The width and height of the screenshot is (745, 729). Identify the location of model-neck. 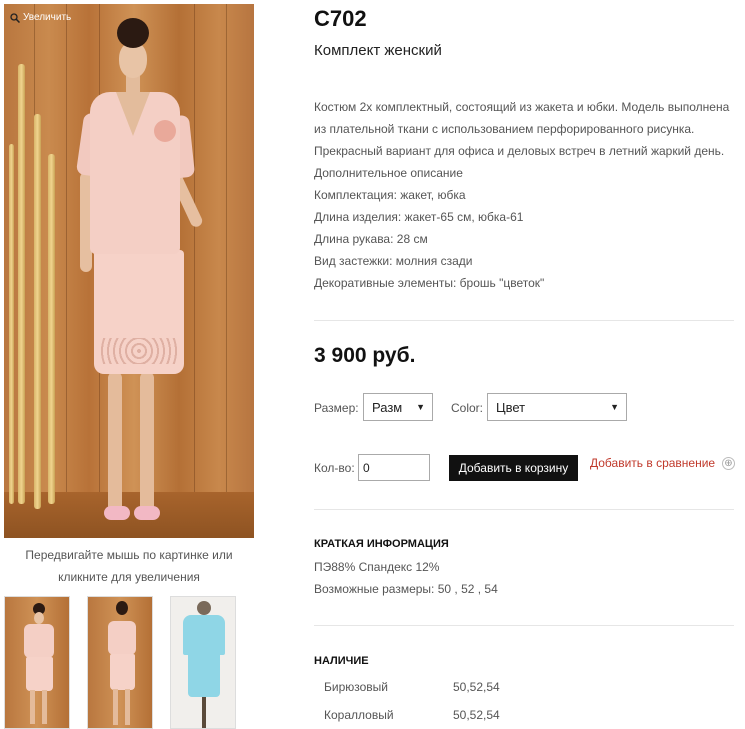
(133, 85).